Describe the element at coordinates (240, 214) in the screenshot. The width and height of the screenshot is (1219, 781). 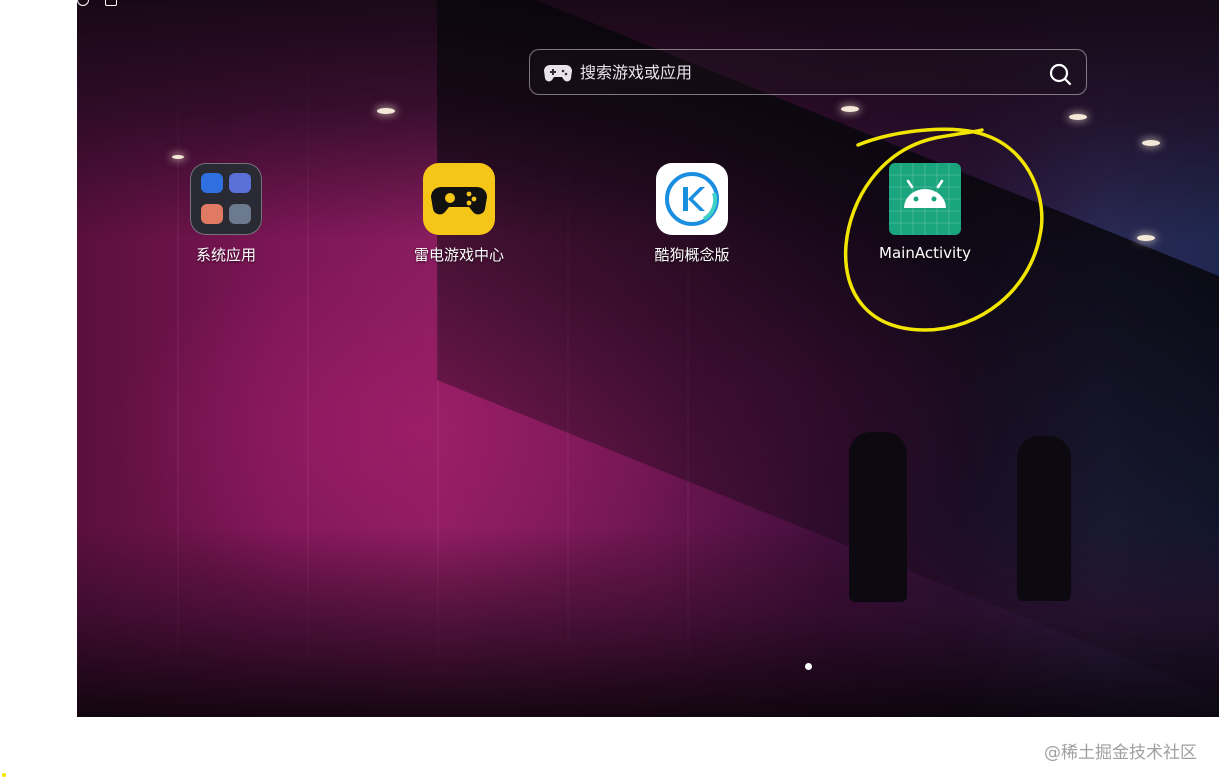
I see `contacts-icon` at that location.